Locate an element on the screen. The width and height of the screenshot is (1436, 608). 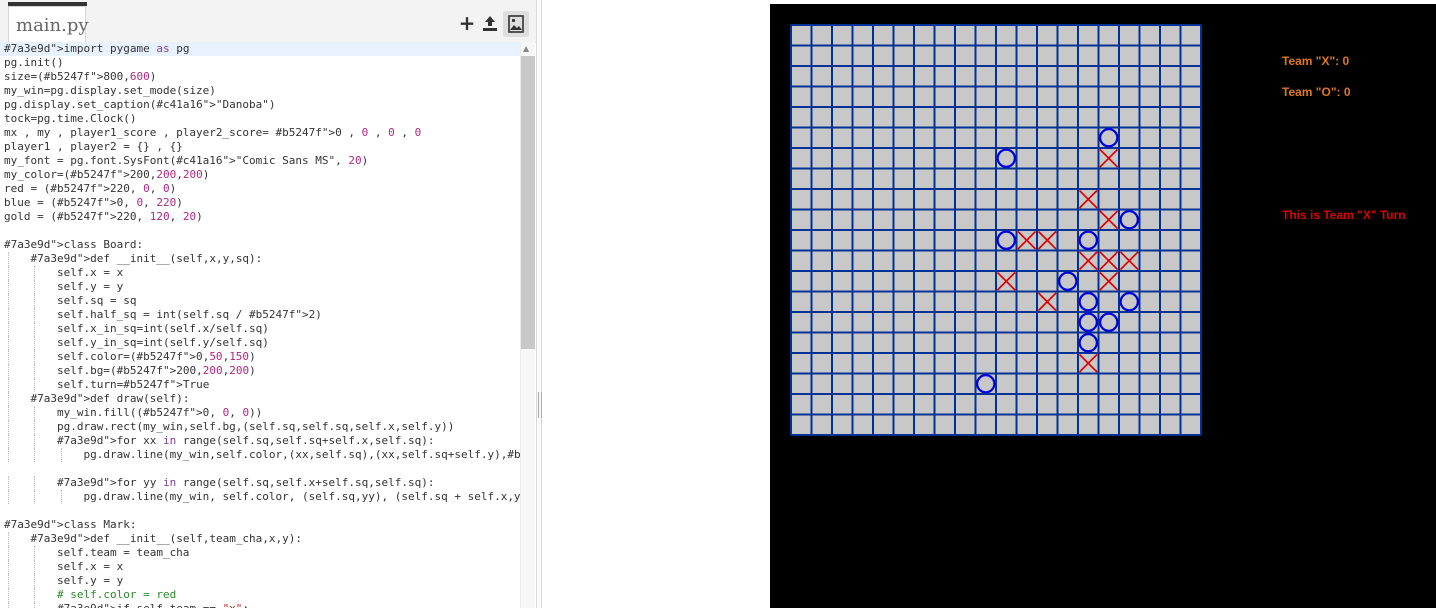
team-x-score: Team "X": 0 is located at coordinates (1316, 61).